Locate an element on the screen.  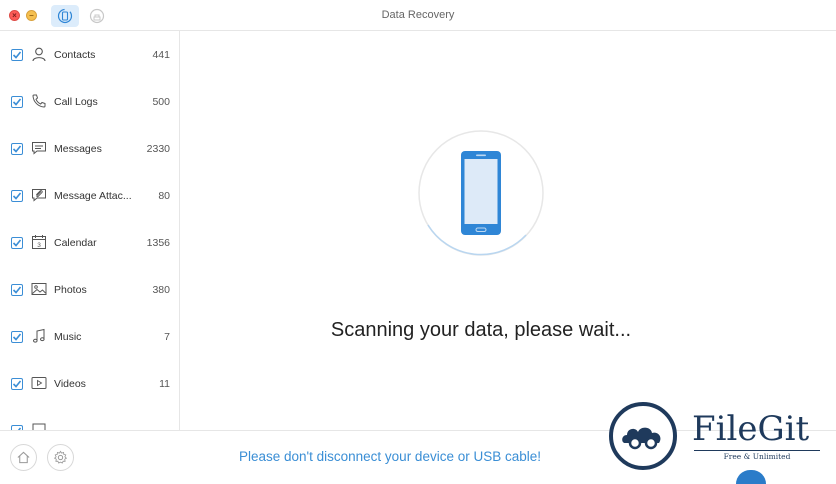
sidebar-item-calendar: 3 Calendar 1356 is located at coordinates (89, 242).